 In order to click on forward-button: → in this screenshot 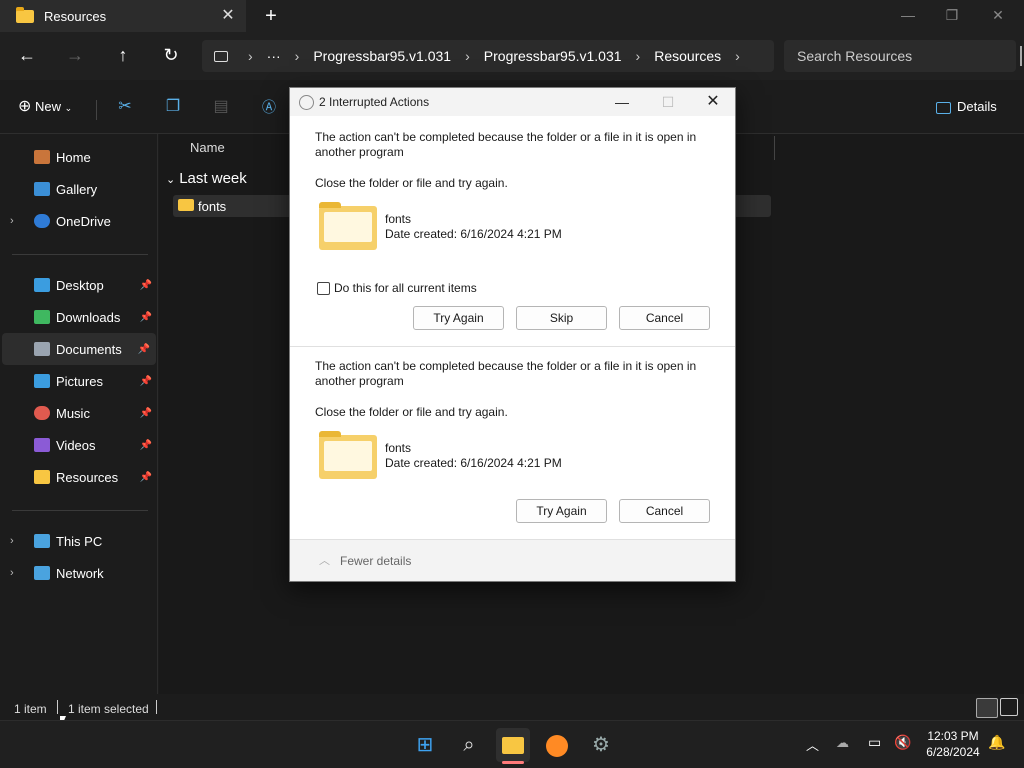, I will do `click(75, 55)`.